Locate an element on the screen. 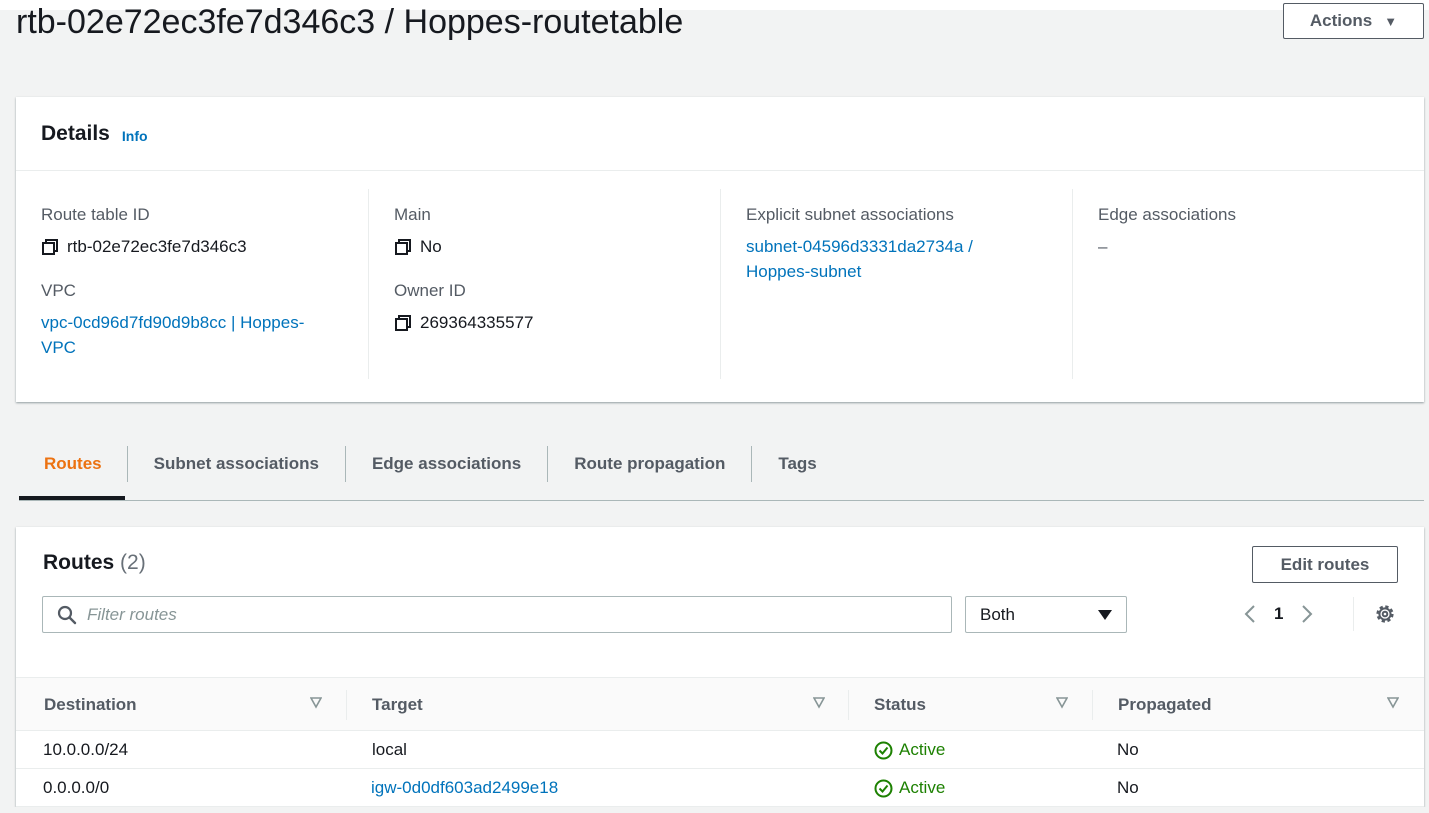 The image size is (1429, 813). vpc-label: VPC is located at coordinates (58, 290).